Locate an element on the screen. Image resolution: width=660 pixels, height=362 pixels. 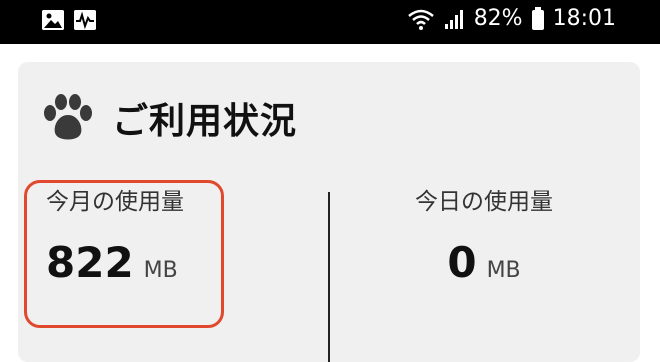
status-bar-left-icons is located at coordinates (69, 20).